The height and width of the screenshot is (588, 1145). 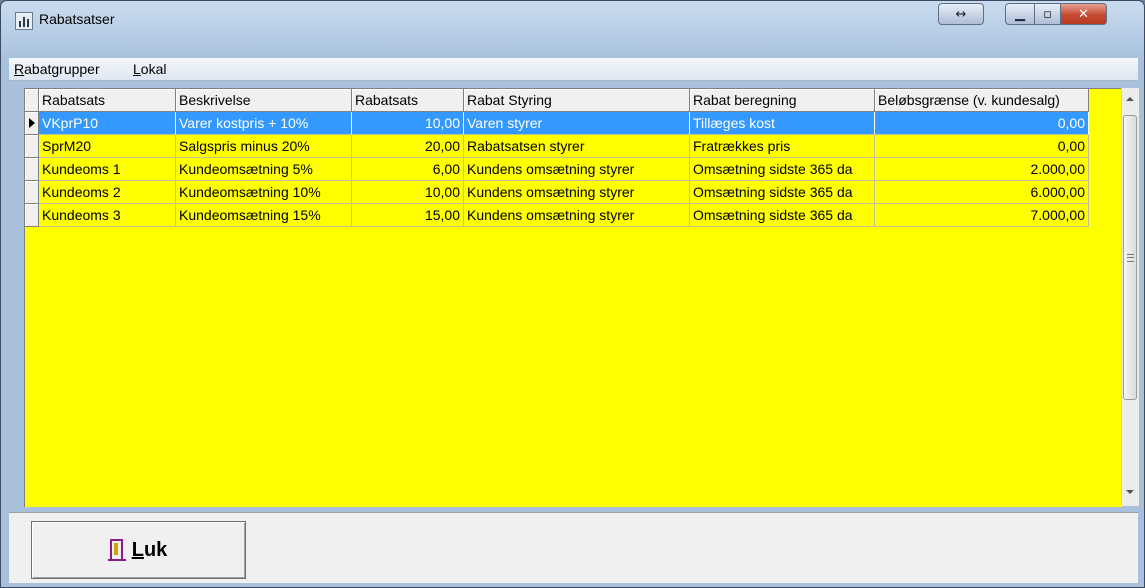 I want to click on door-exit-icon, so click(x=116, y=550).